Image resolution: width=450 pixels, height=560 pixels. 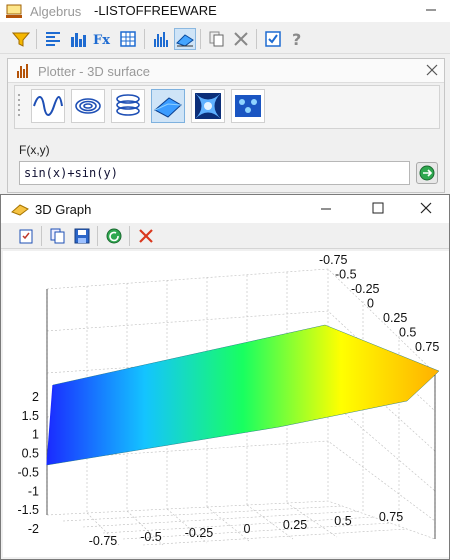 I want to click on refresh-icon, so click(x=114, y=236).